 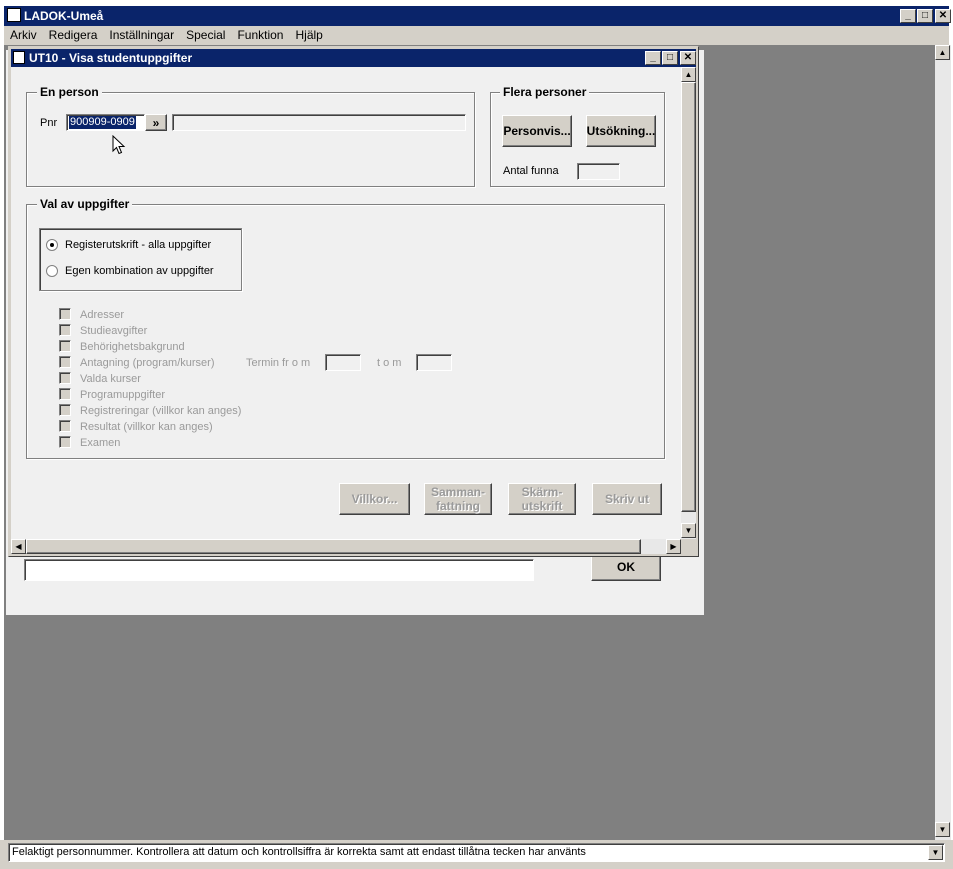 What do you see at coordinates (458, 499) in the screenshot?
I see `sammanfattning-button: Samman- fattning` at bounding box center [458, 499].